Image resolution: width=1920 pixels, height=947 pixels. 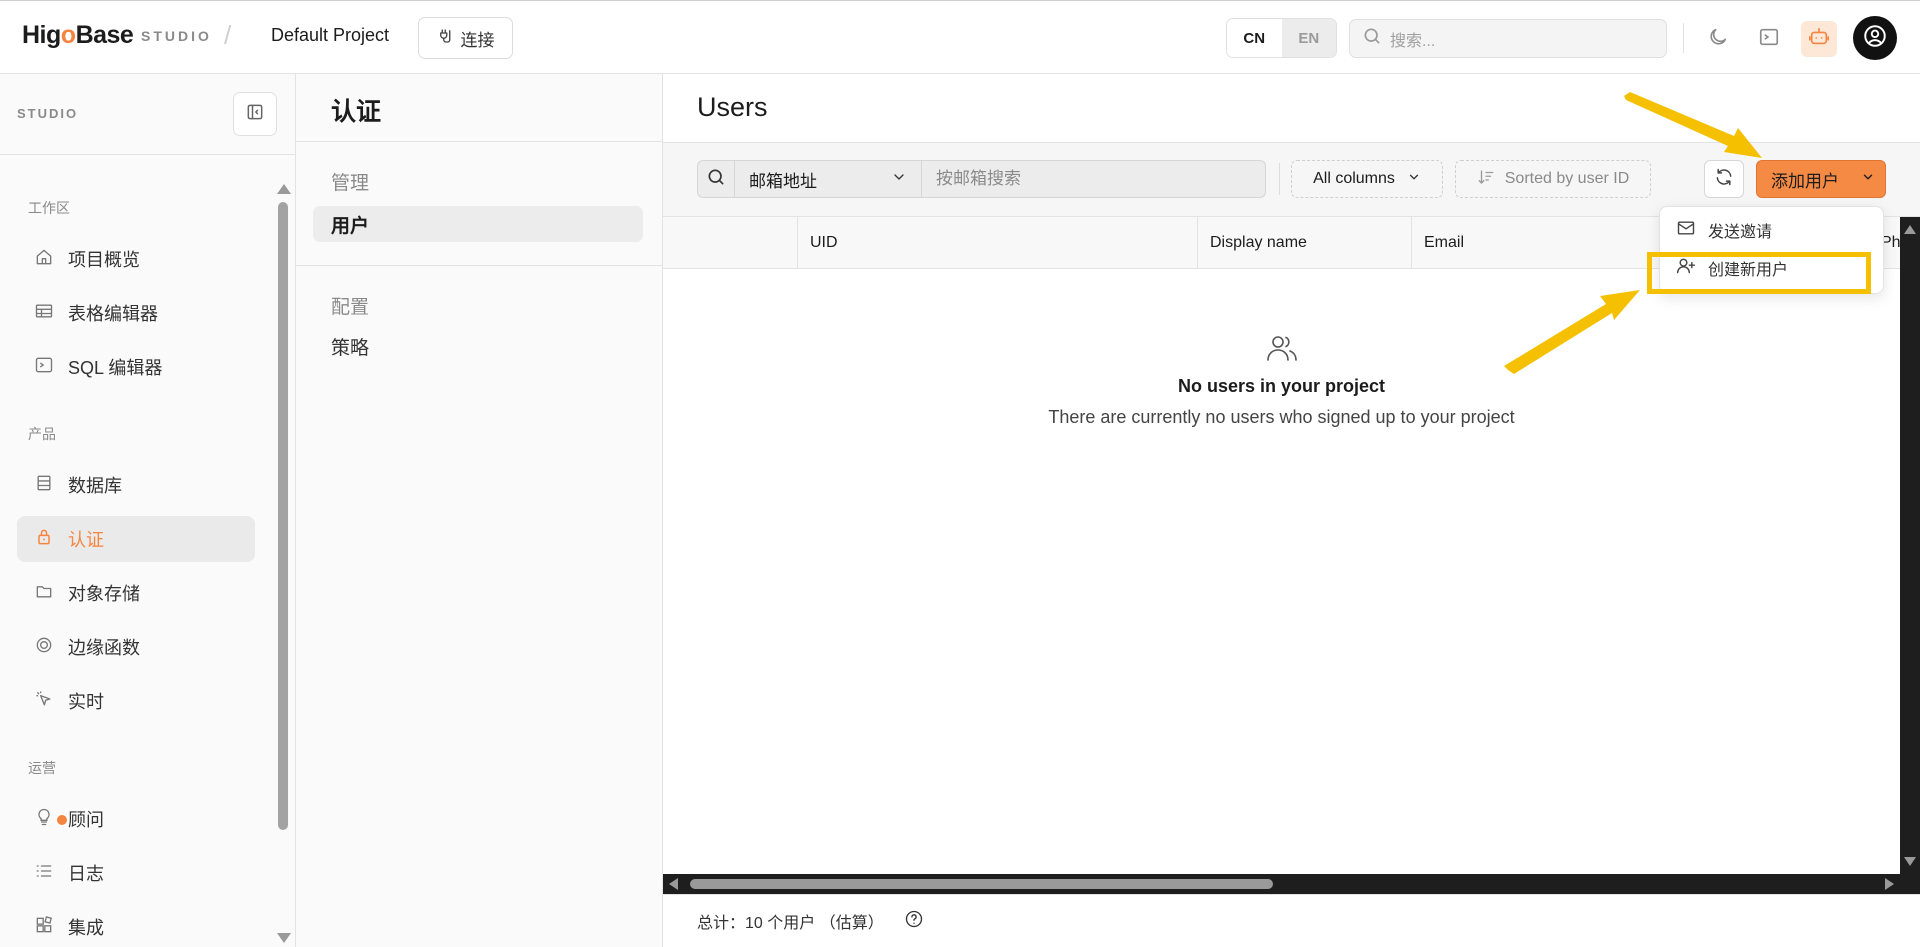 I want to click on sidebar-section-workspace: 工作区, so click(x=49, y=208).